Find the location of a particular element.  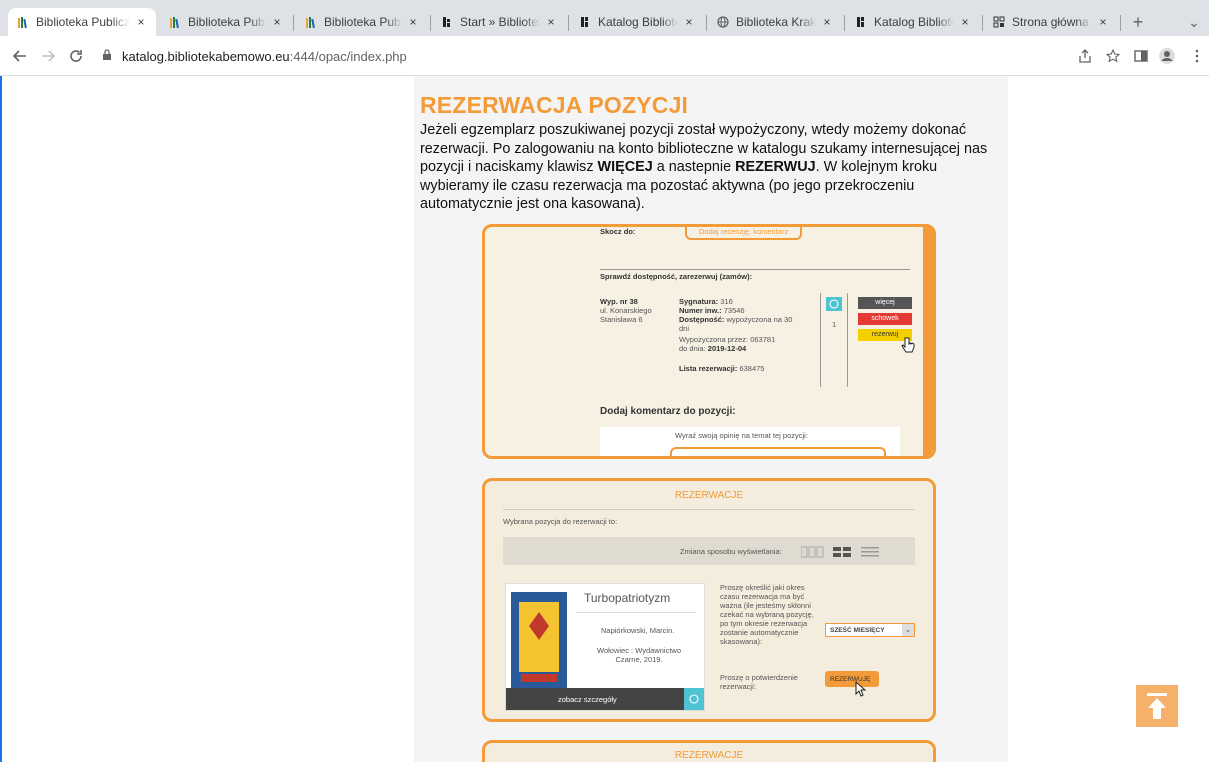

comment-textarea is located at coordinates (778, 451).